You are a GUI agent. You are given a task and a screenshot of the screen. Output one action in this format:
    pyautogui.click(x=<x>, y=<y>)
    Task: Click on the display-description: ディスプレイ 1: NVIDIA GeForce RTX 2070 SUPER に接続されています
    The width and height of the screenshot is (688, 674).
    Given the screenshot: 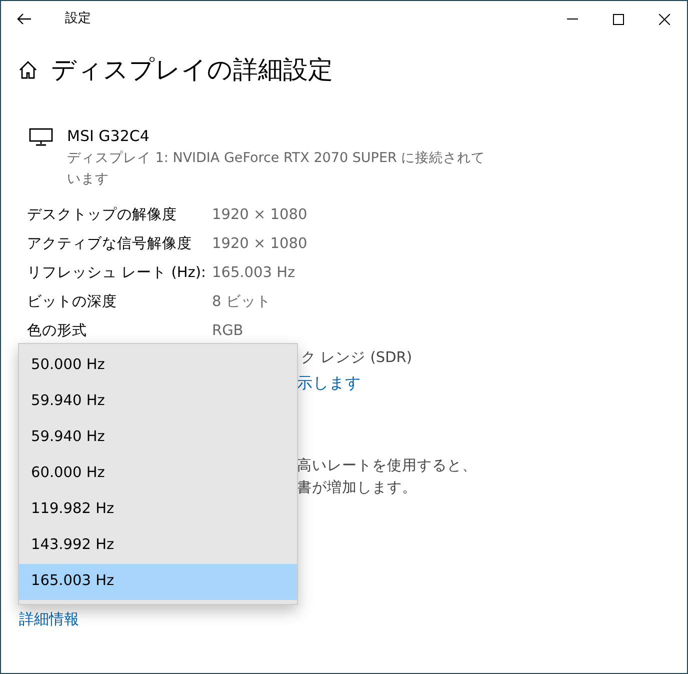 What is the action you would take?
    pyautogui.click(x=276, y=168)
    